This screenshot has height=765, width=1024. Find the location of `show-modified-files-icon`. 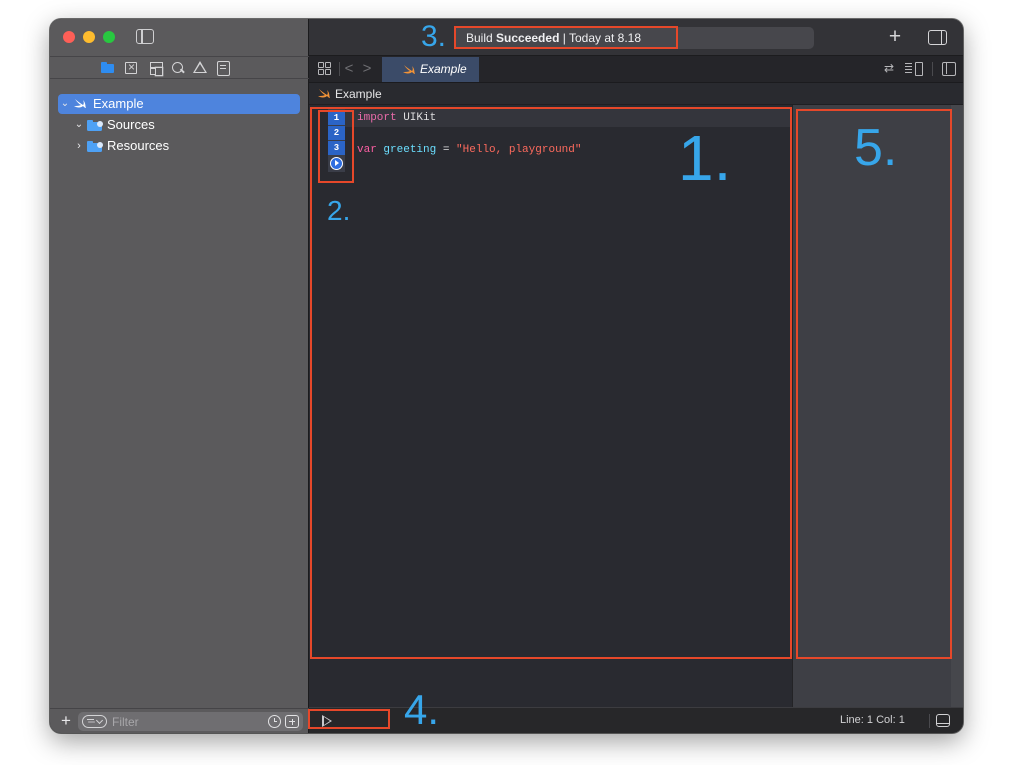

show-modified-files-icon is located at coordinates (292, 721).